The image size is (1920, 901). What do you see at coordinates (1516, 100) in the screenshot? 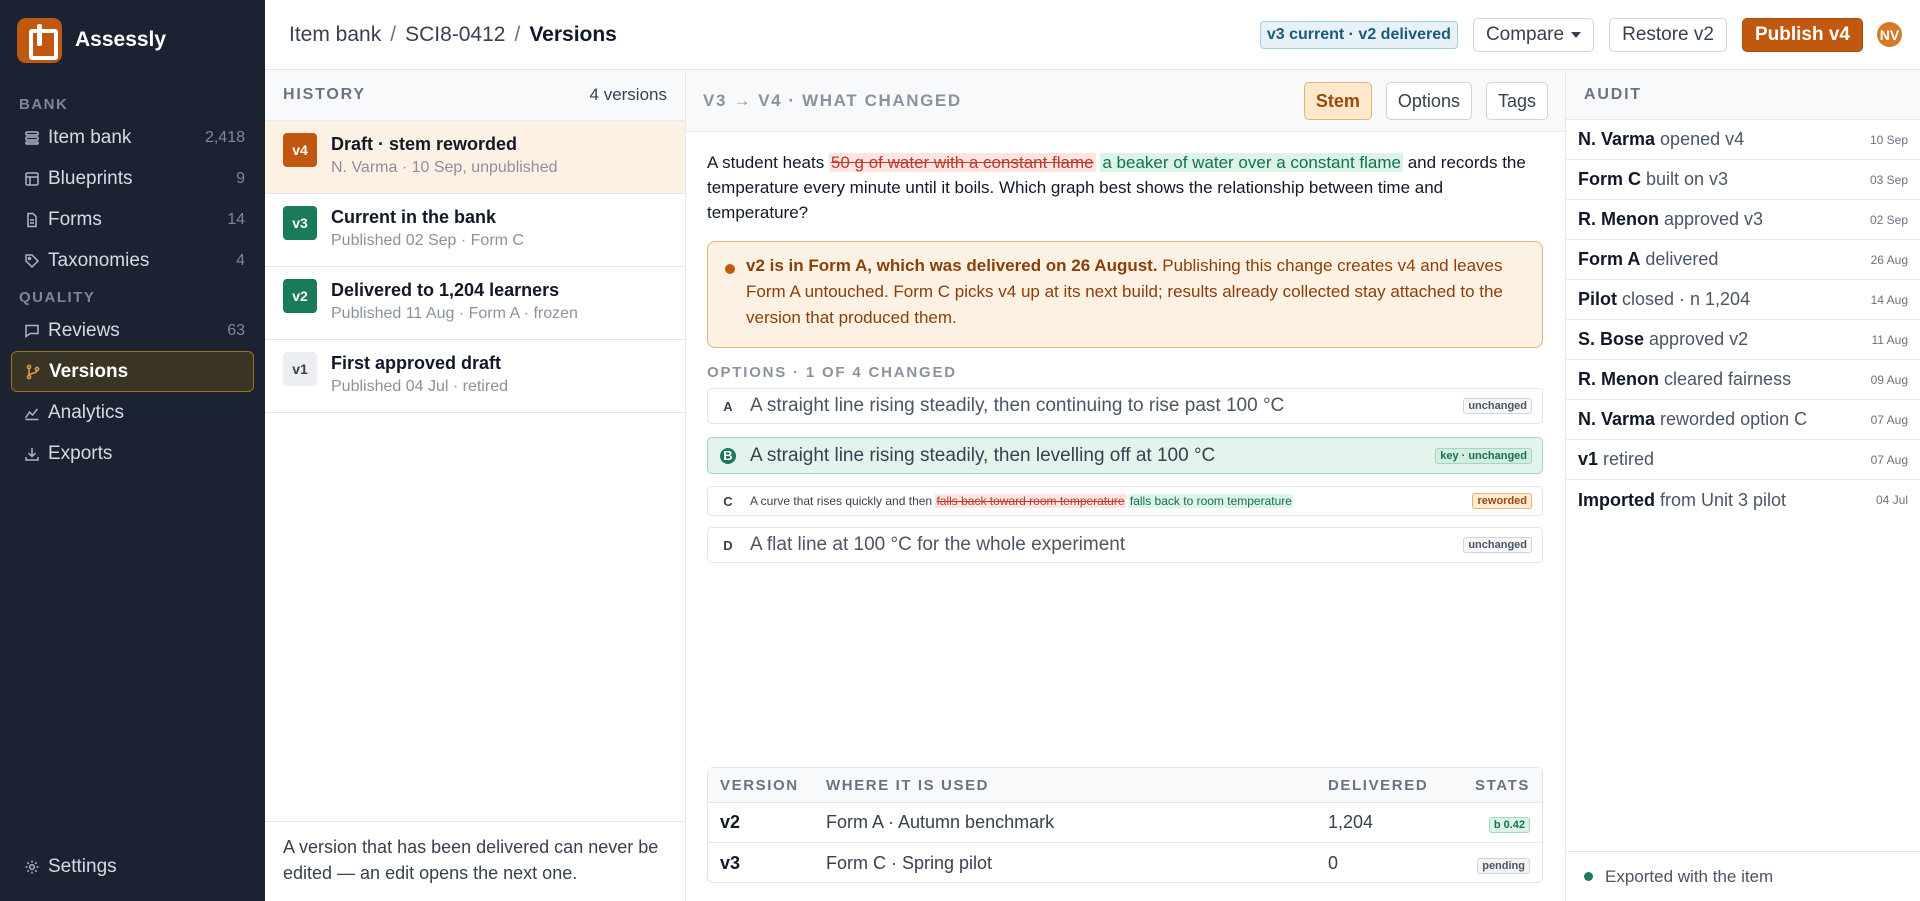
I see `tab-tags: Tags` at bounding box center [1516, 100].